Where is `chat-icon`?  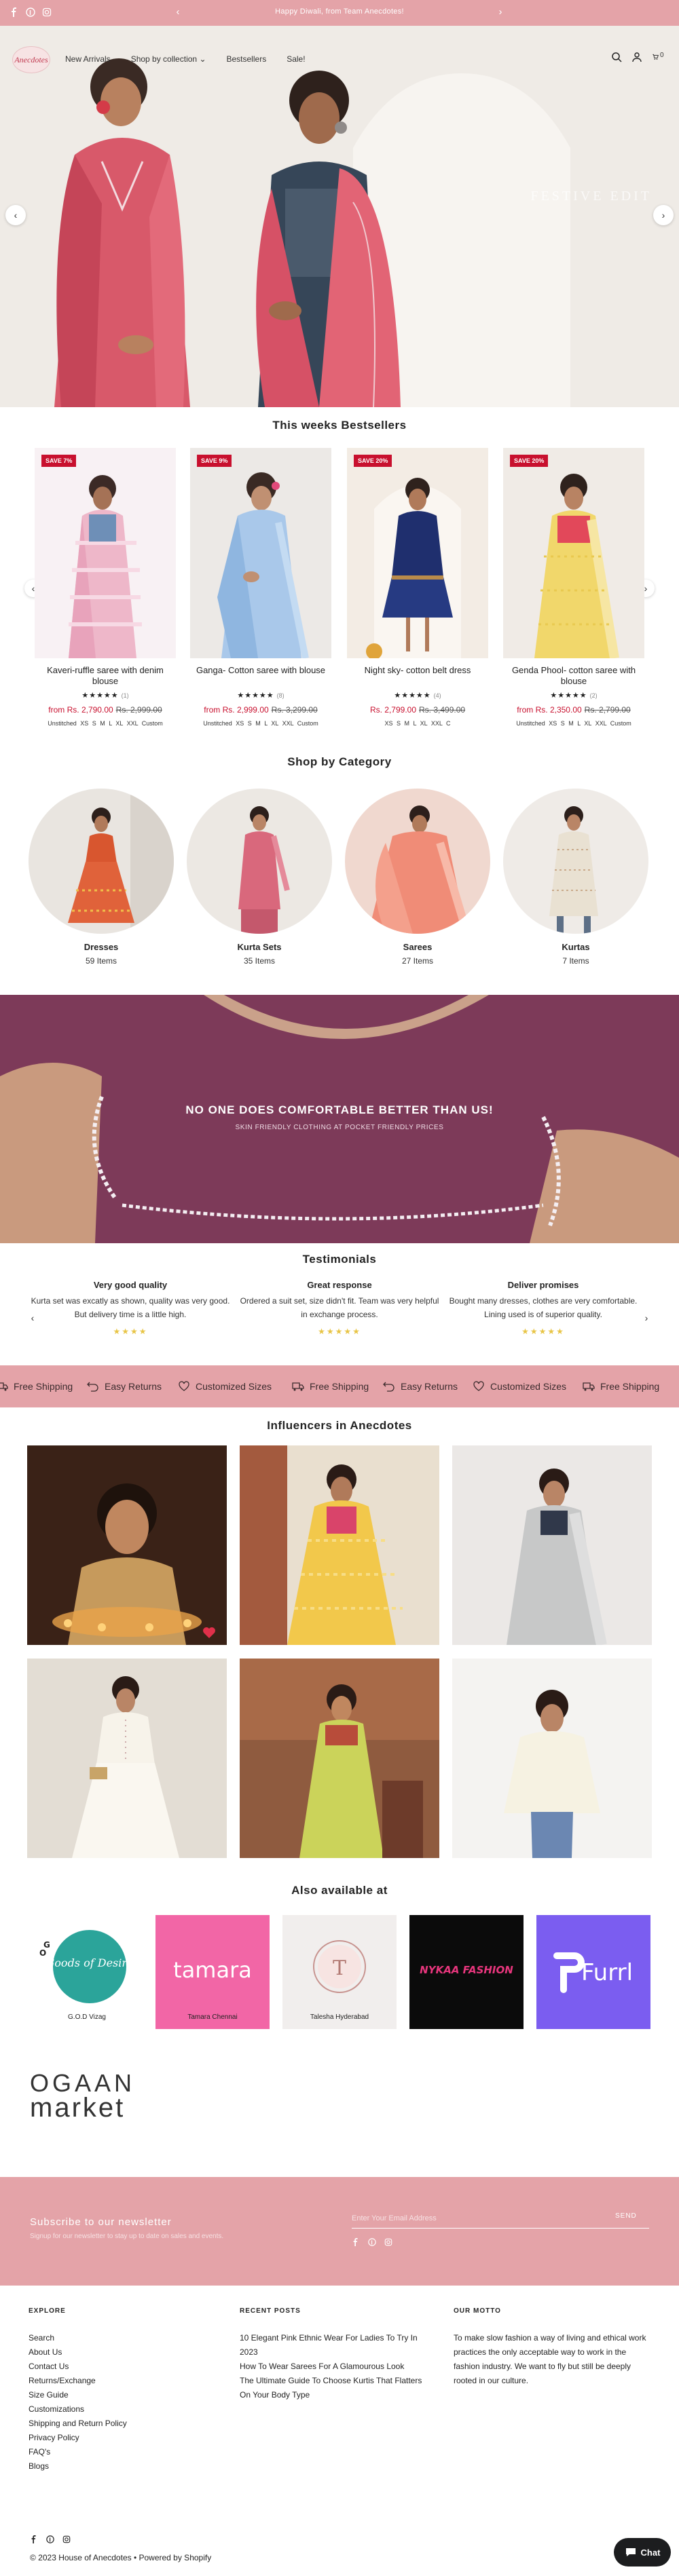 chat-icon is located at coordinates (631, 2552).